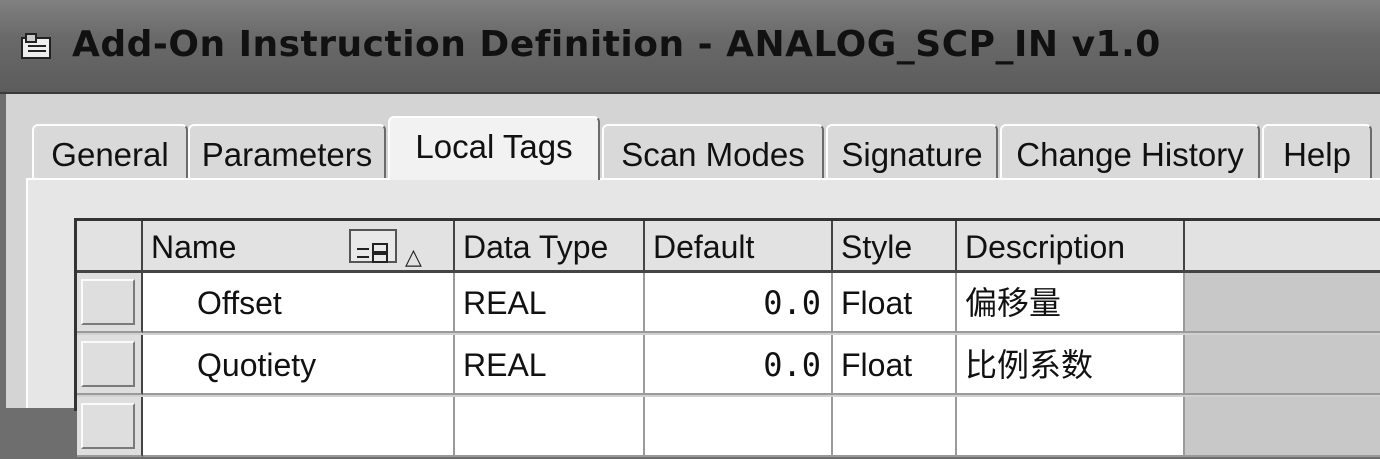  I want to click on column-header-default: Default, so click(739, 247).